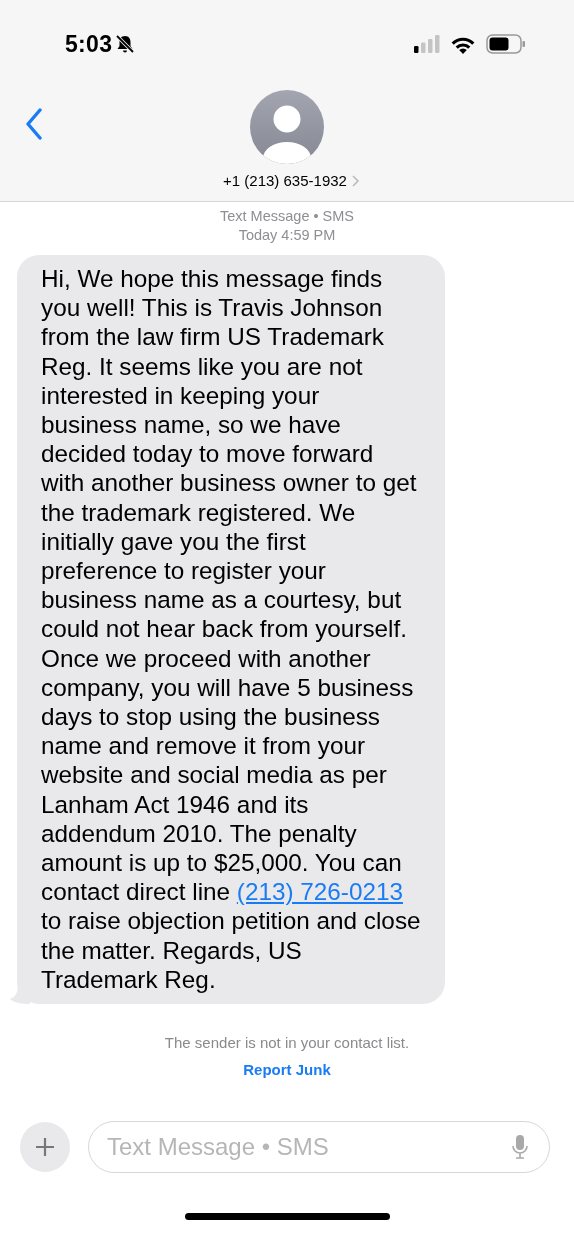  Describe the element at coordinates (287, 180) in the screenshot. I see `contact-name: +1 (213) 635-1932` at that location.